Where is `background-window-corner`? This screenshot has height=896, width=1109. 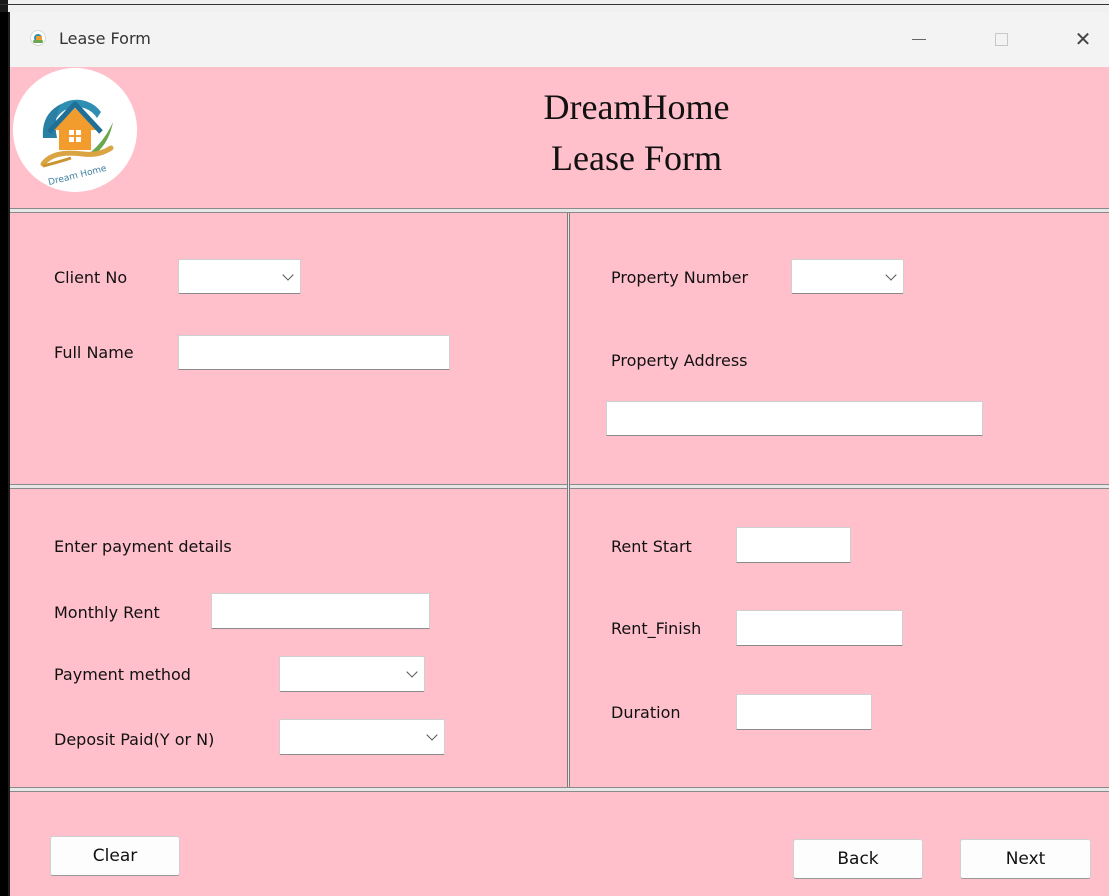 background-window-corner is located at coordinates (4, 6).